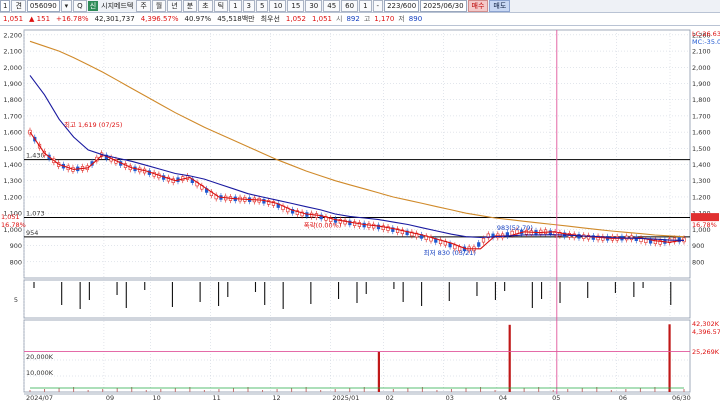 This screenshot has height=404, width=720. Describe the element at coordinates (12, 52) in the screenshot. I see `y-tick-left: 2,100` at that location.